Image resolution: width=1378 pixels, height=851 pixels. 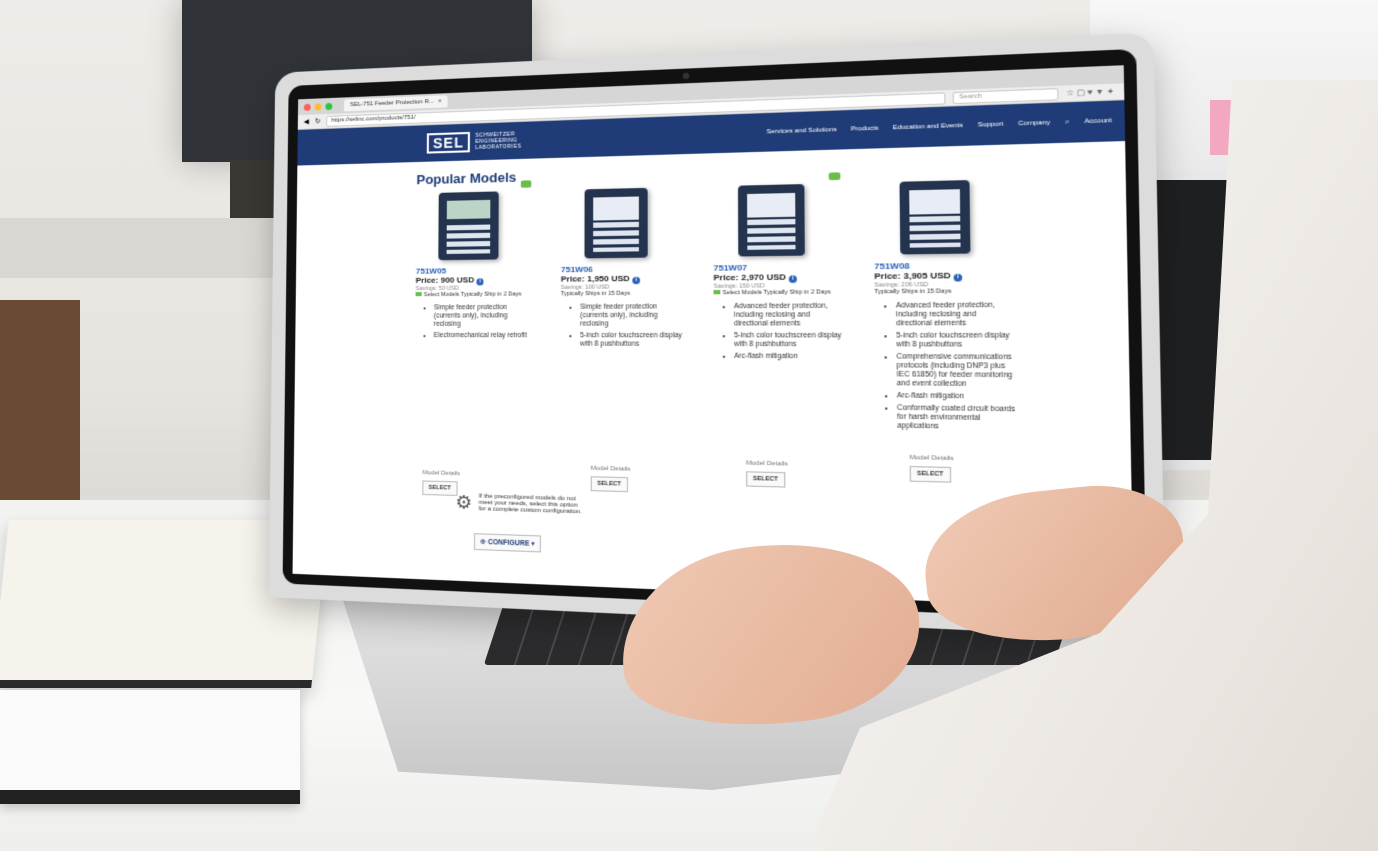 What do you see at coordinates (318, 106) in the screenshot?
I see `minimize-window-icon` at bounding box center [318, 106].